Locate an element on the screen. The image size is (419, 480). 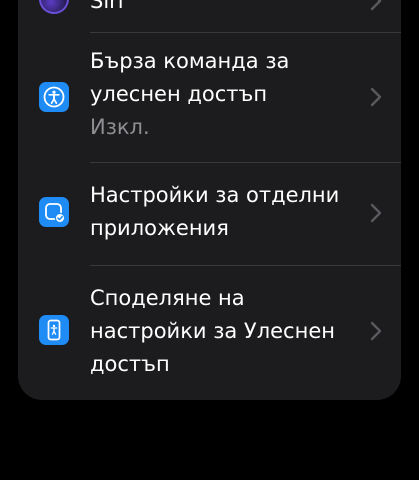
settings-row-label: Настройки за отделни приложения is located at coordinates (215, 211).